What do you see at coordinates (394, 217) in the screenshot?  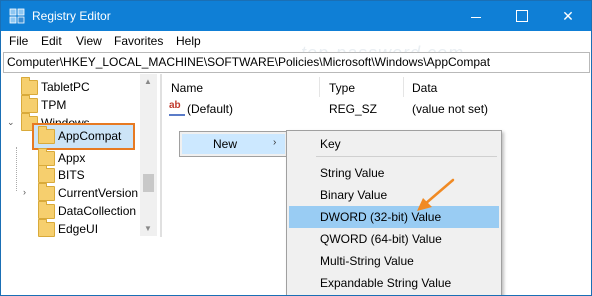 I see `submenu-item-dword-value: DWORD (32-bit) Value` at bounding box center [394, 217].